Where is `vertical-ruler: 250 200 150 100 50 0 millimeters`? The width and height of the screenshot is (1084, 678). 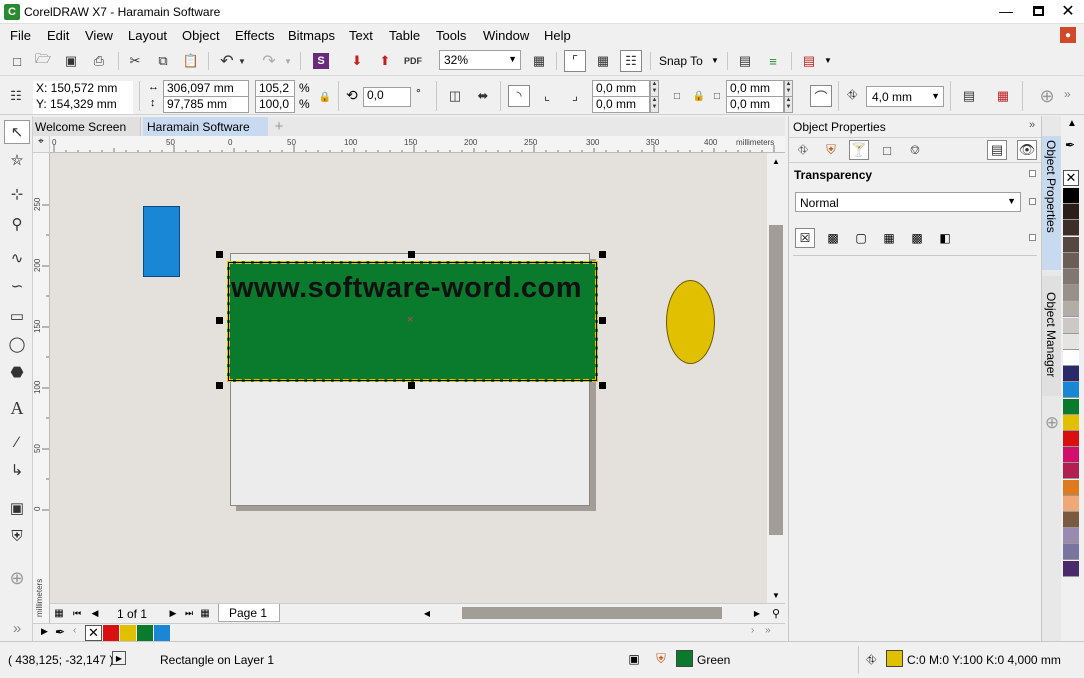 vertical-ruler: 250 200 150 100 50 0 millimeters is located at coordinates (41, 388).